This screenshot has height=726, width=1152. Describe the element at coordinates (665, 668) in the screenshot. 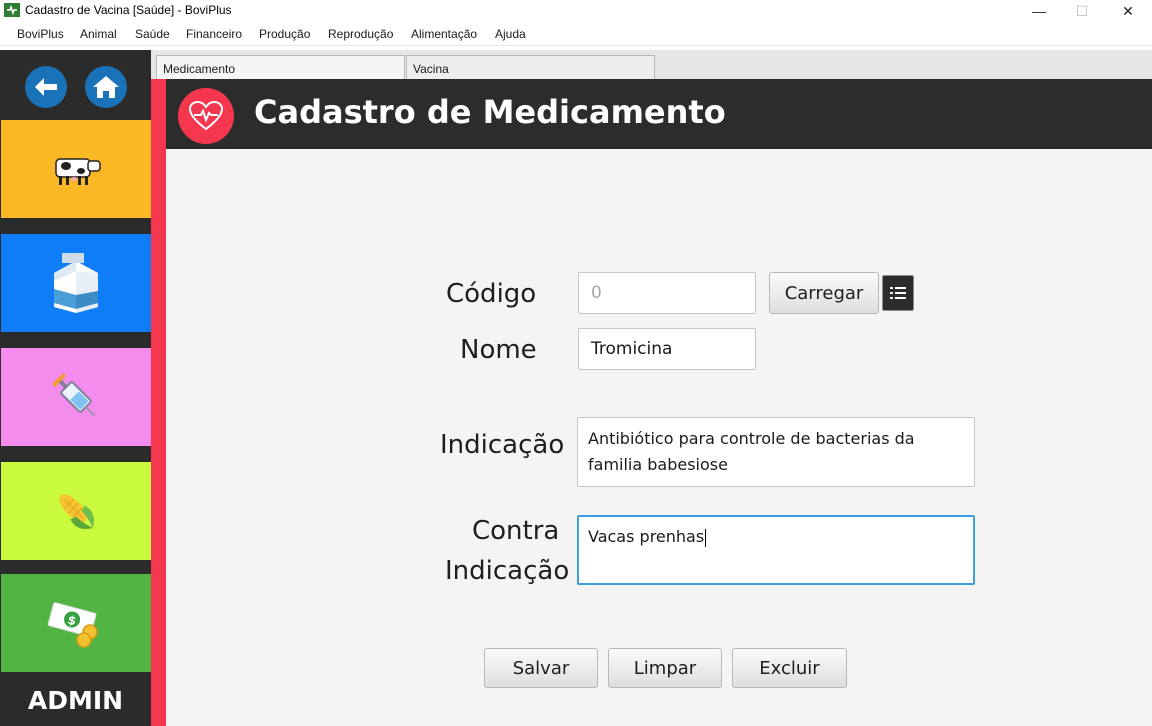

I see `clear-button: Limpar` at that location.